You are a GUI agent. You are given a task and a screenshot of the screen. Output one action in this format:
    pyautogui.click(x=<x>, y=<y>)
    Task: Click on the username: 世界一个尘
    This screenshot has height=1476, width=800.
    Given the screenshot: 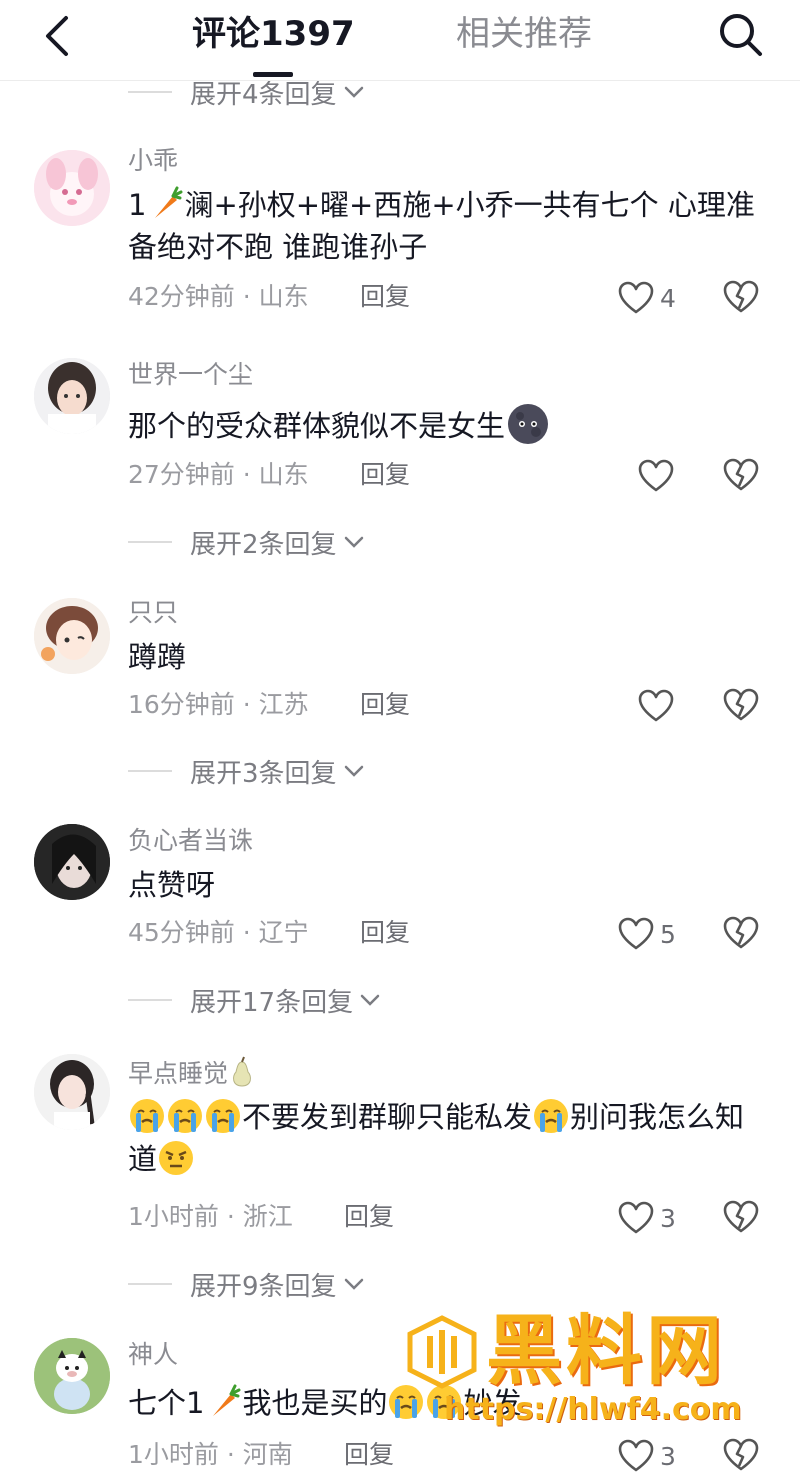 What is the action you would take?
    pyautogui.click(x=190, y=375)
    